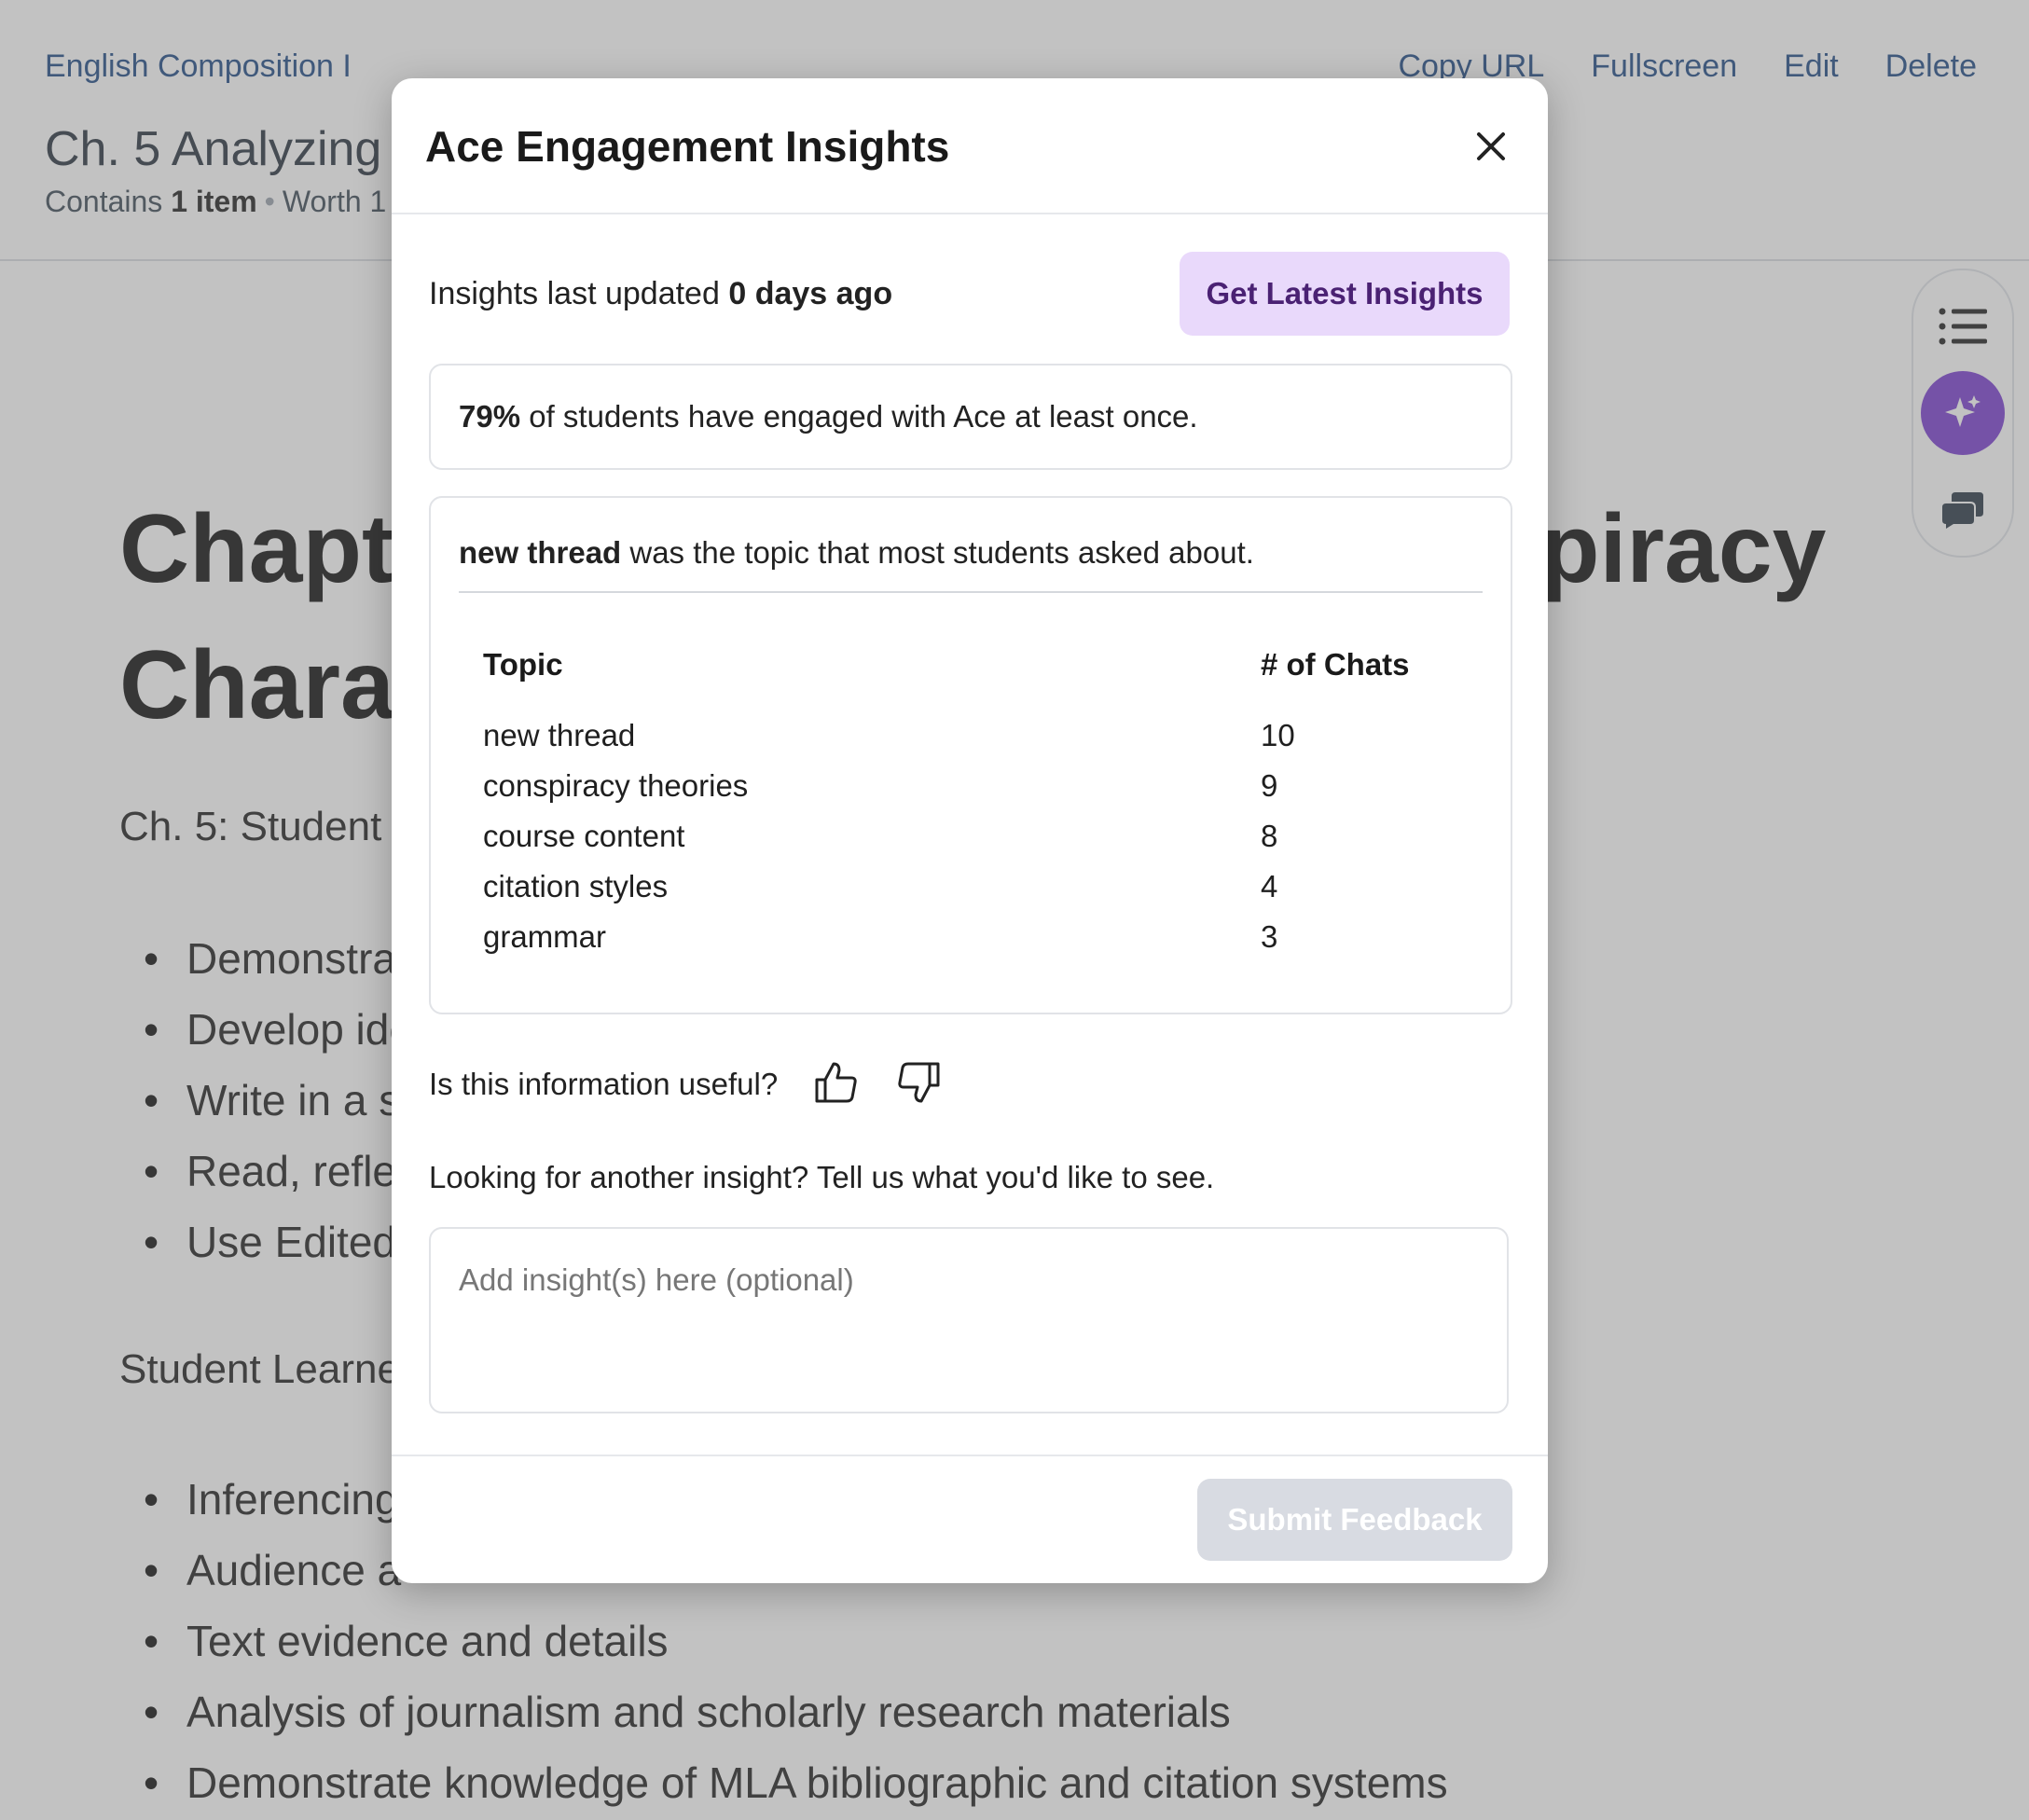  I want to click on topic-cell: new thread, so click(559, 735).